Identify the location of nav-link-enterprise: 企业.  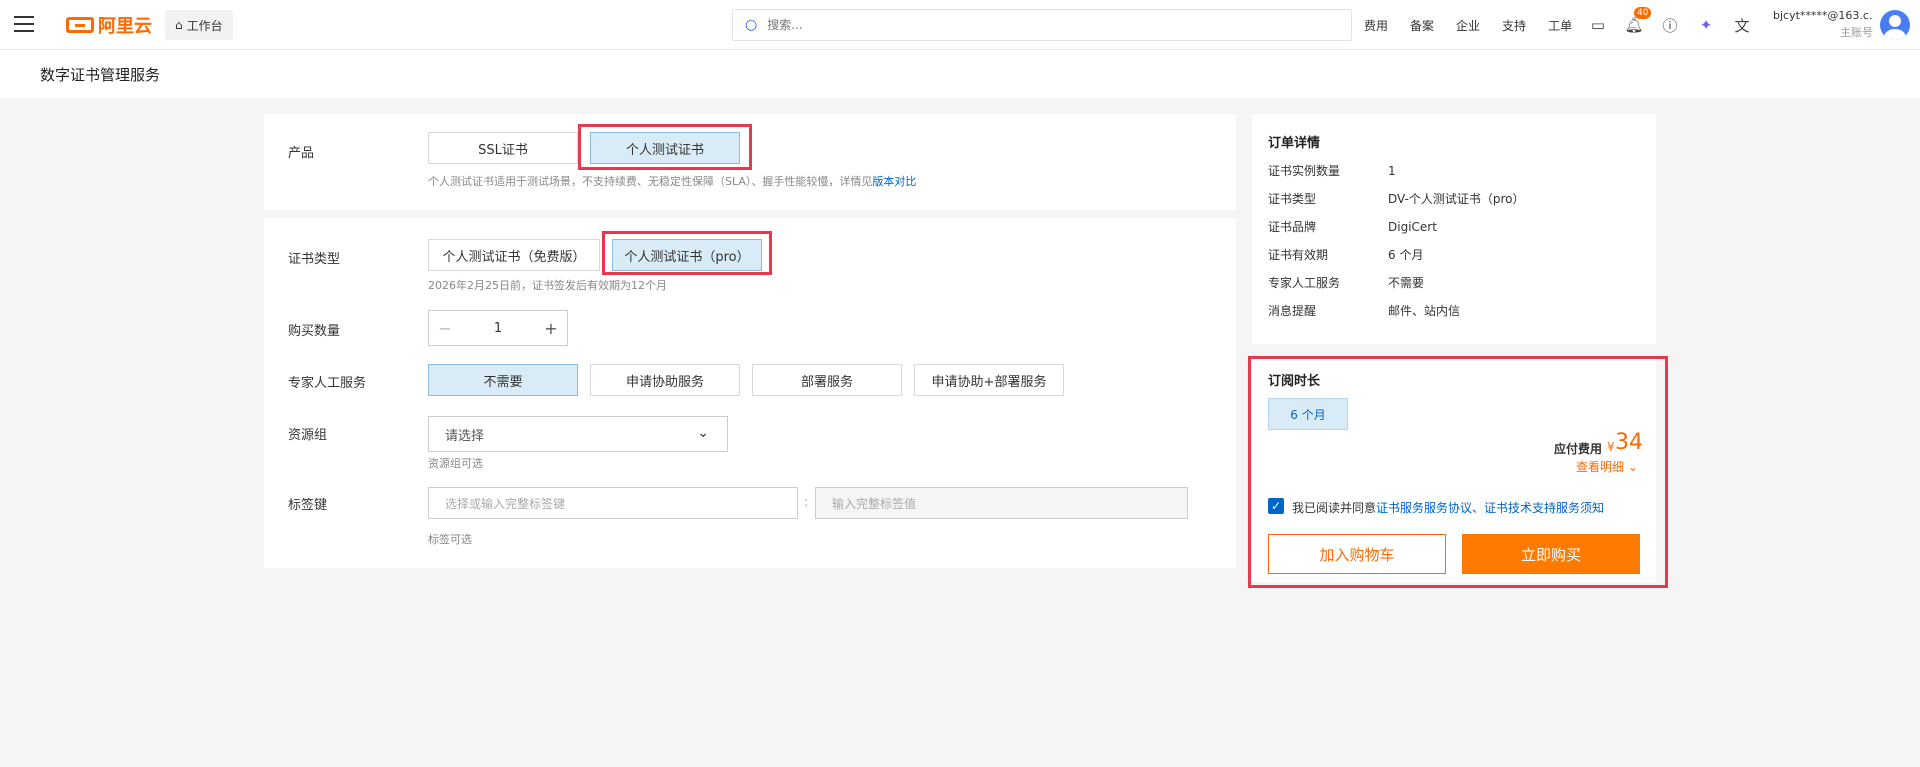
(1468, 25).